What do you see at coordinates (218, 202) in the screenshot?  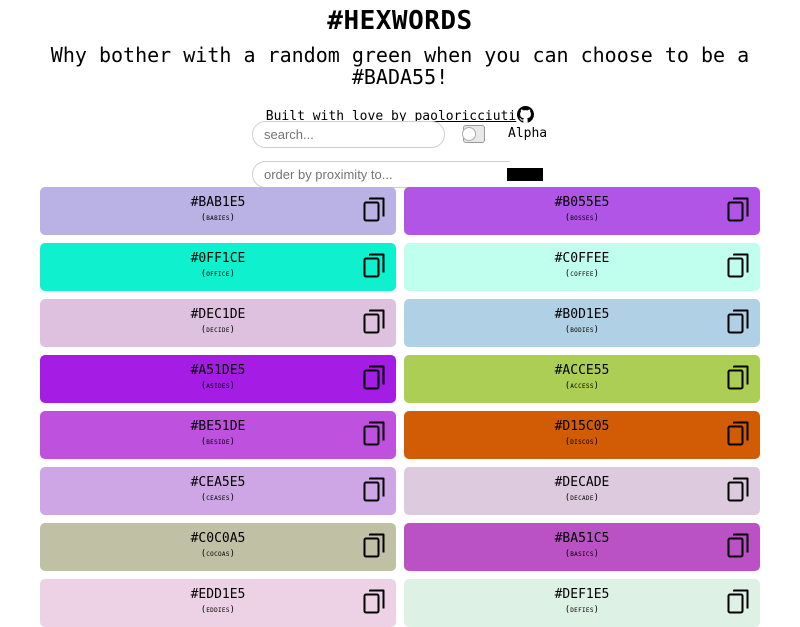 I see `hex-code: #BAB1E5` at bounding box center [218, 202].